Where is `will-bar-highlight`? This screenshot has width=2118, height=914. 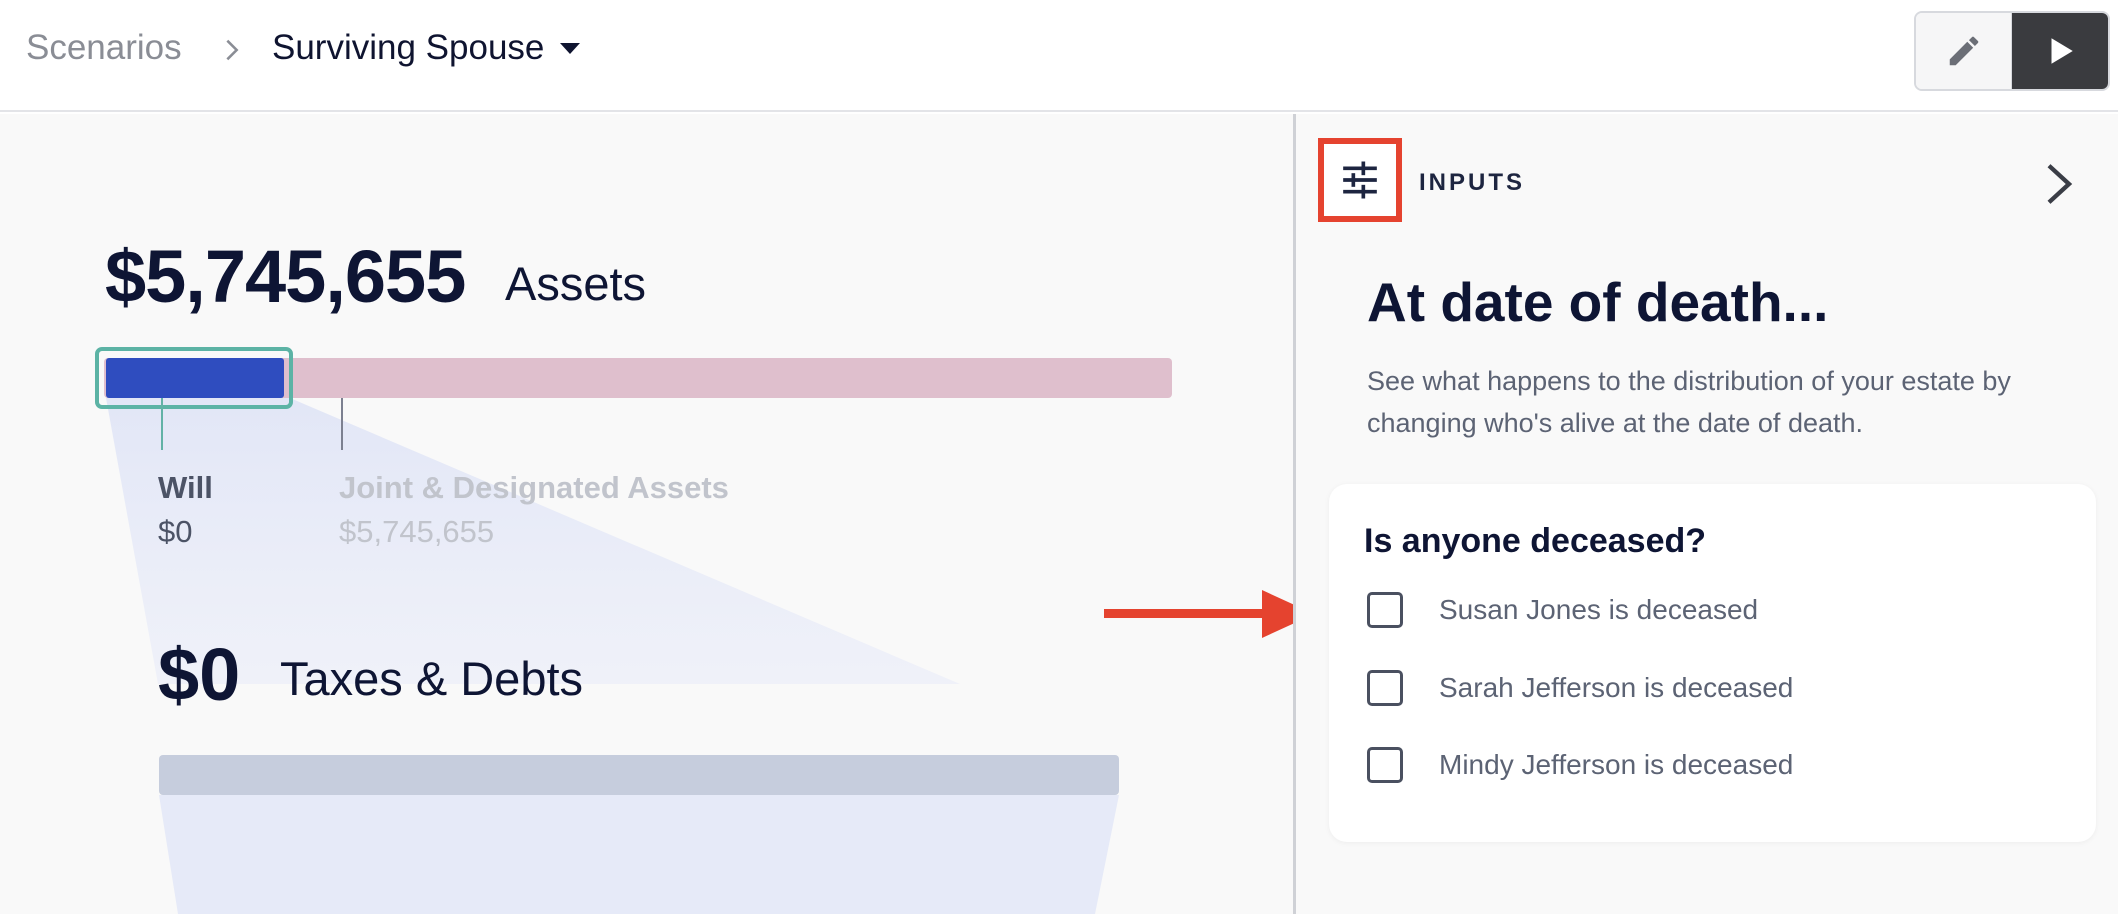 will-bar-highlight is located at coordinates (194, 378).